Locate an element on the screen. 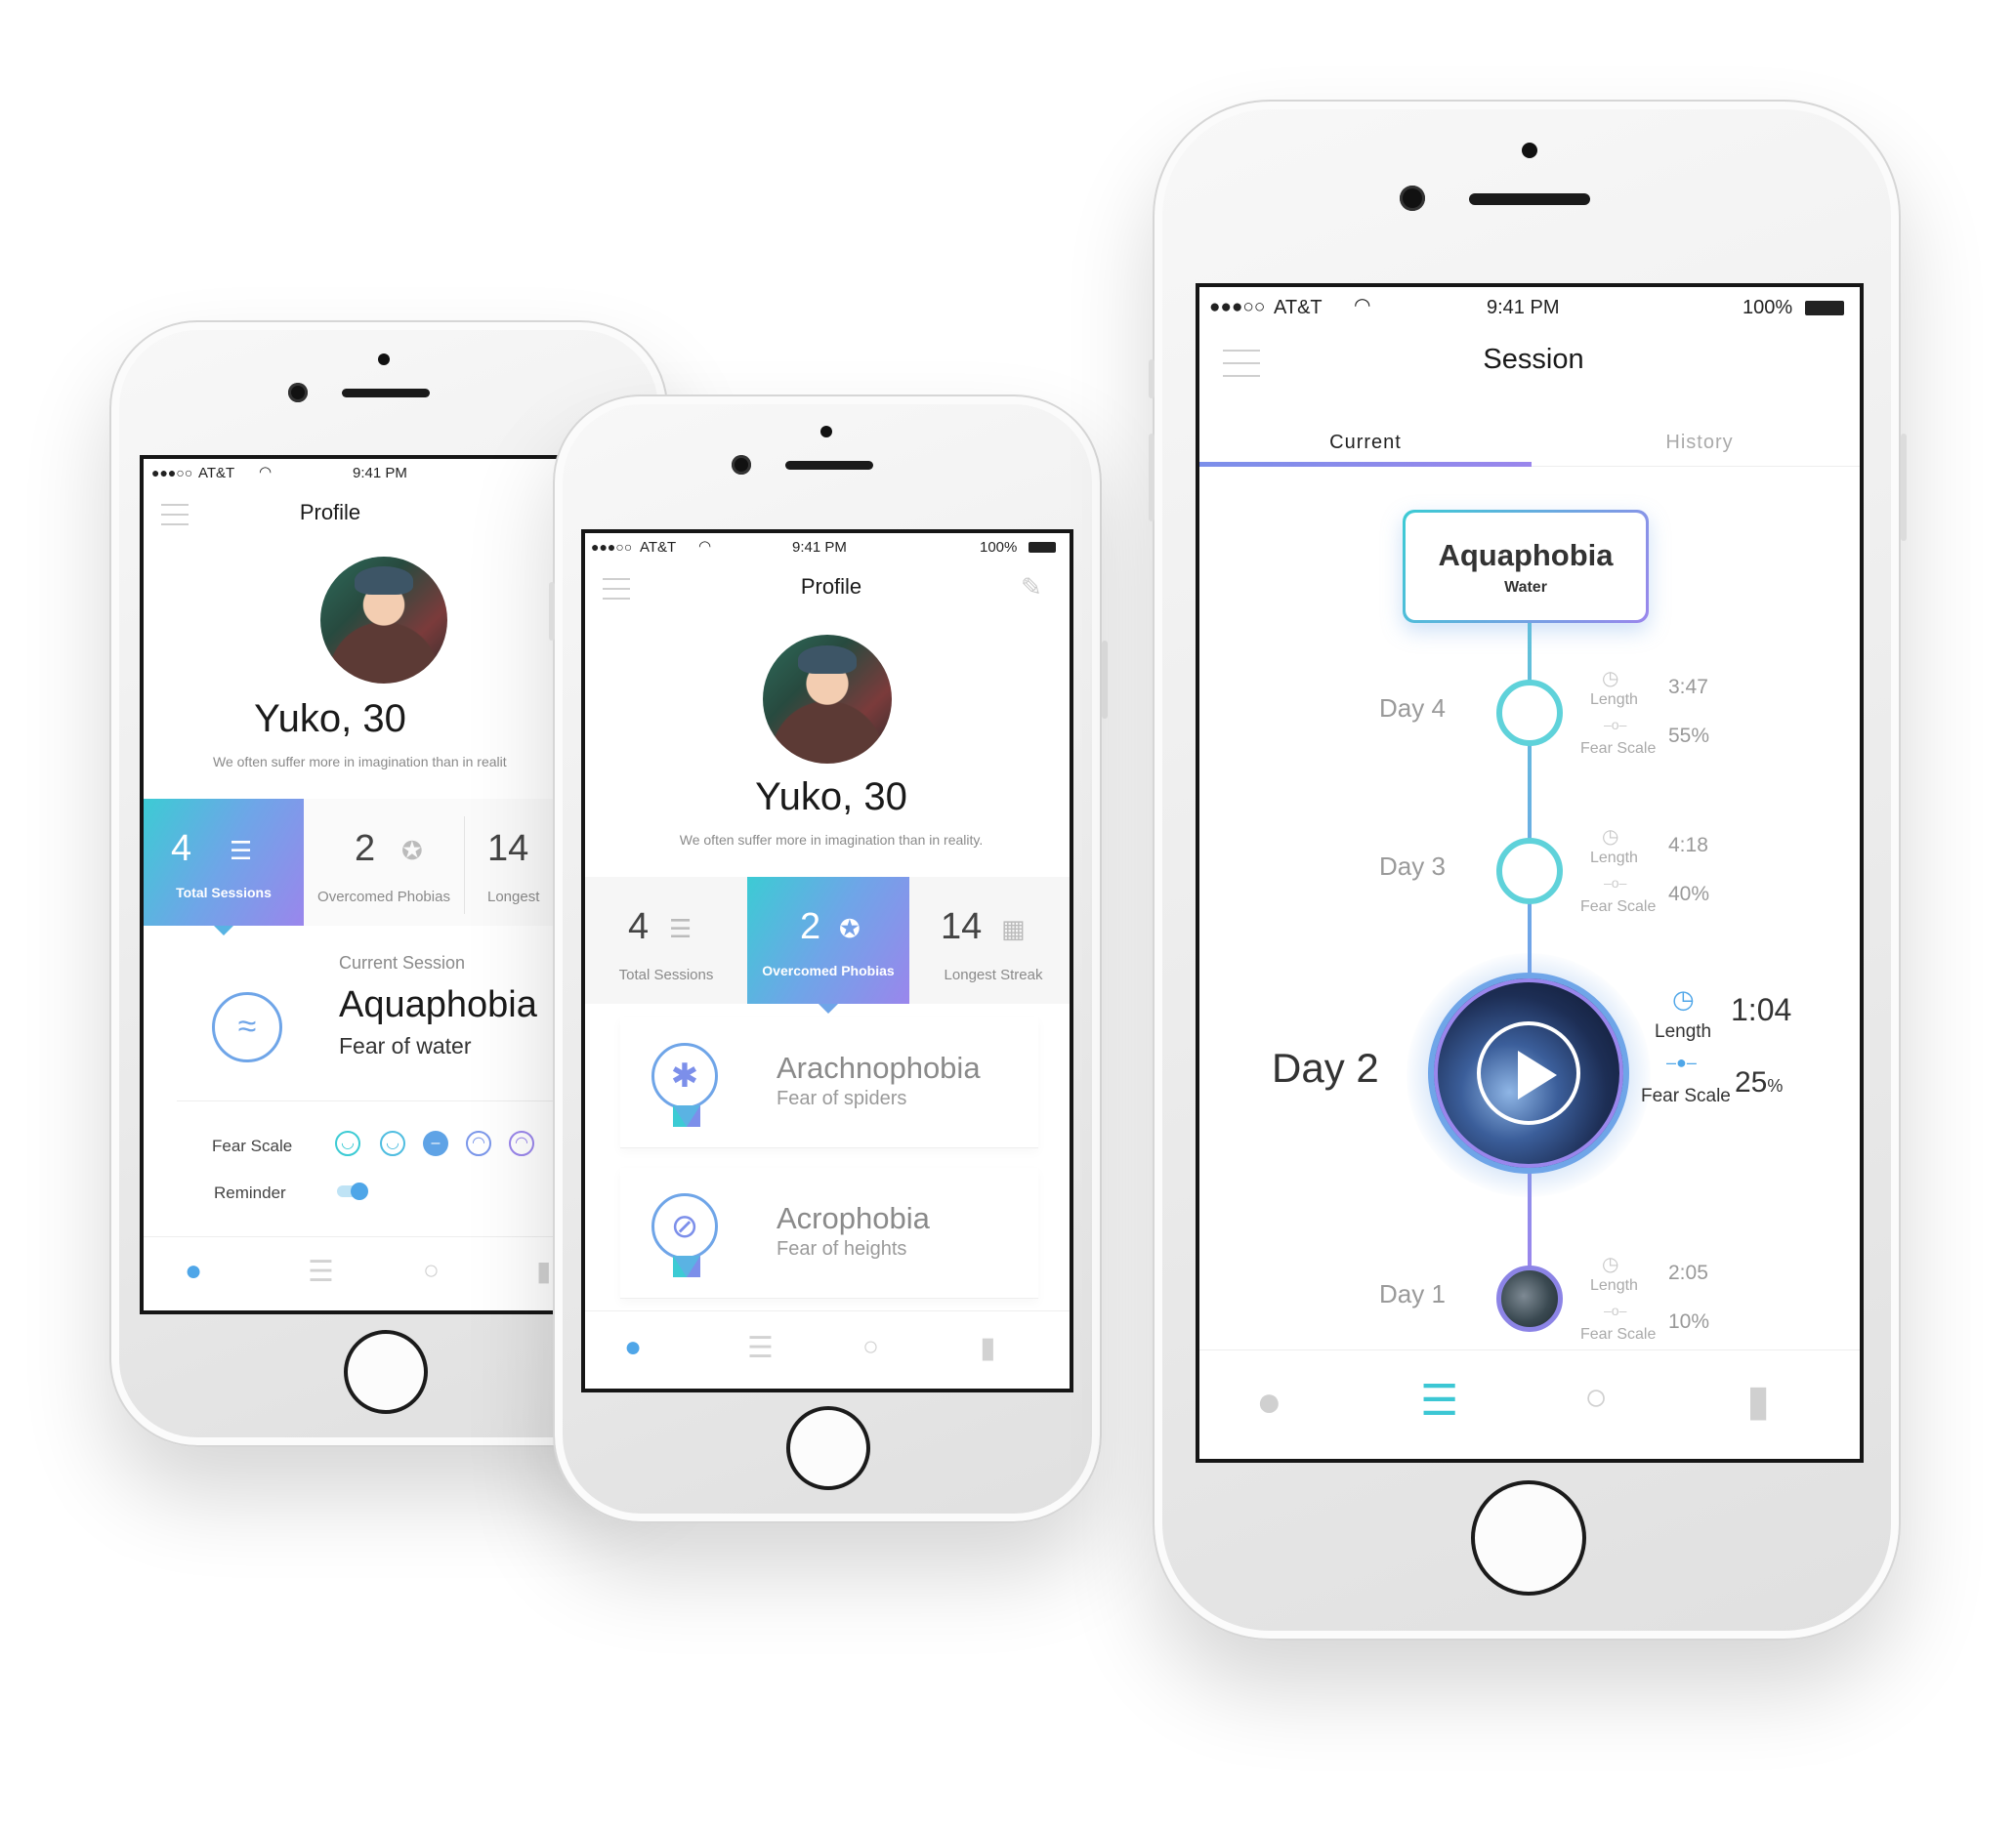 The width and height of the screenshot is (2016, 1827). page-title: Profile is located at coordinates (831, 586).